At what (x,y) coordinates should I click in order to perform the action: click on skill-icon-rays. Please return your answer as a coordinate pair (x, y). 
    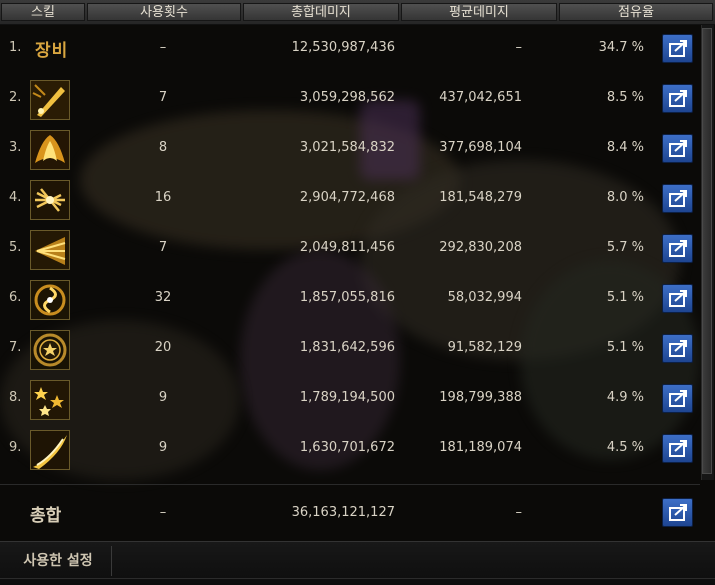
    Looking at the image, I should click on (50, 250).